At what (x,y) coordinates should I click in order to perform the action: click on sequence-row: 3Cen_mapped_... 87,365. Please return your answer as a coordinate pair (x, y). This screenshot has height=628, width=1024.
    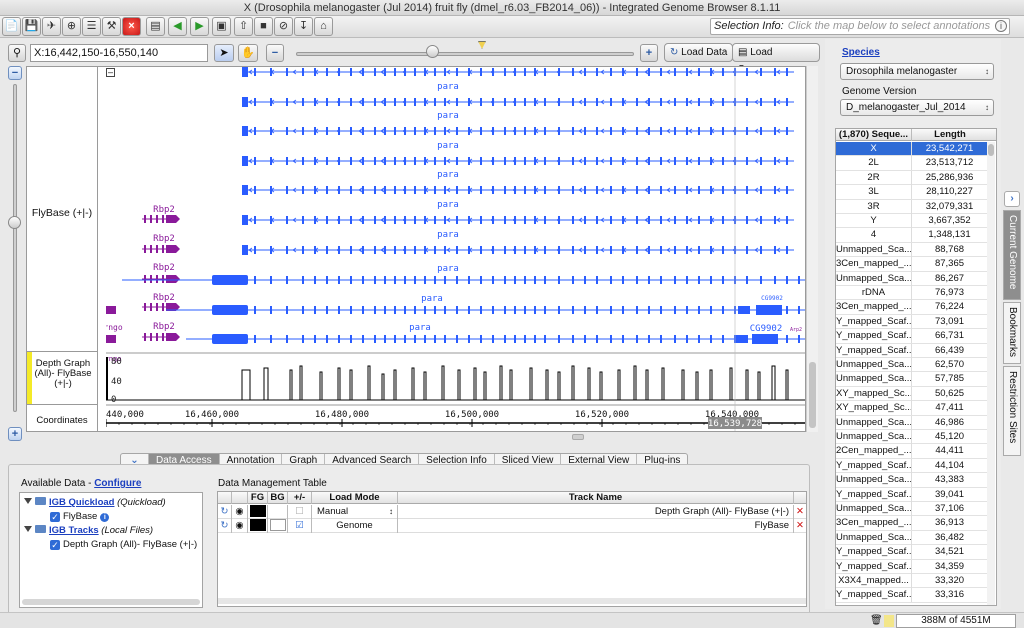
    Looking at the image, I should click on (911, 264).